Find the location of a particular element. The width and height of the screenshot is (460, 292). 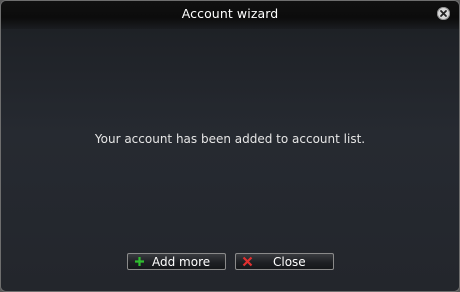

window-close-button is located at coordinates (443, 13).